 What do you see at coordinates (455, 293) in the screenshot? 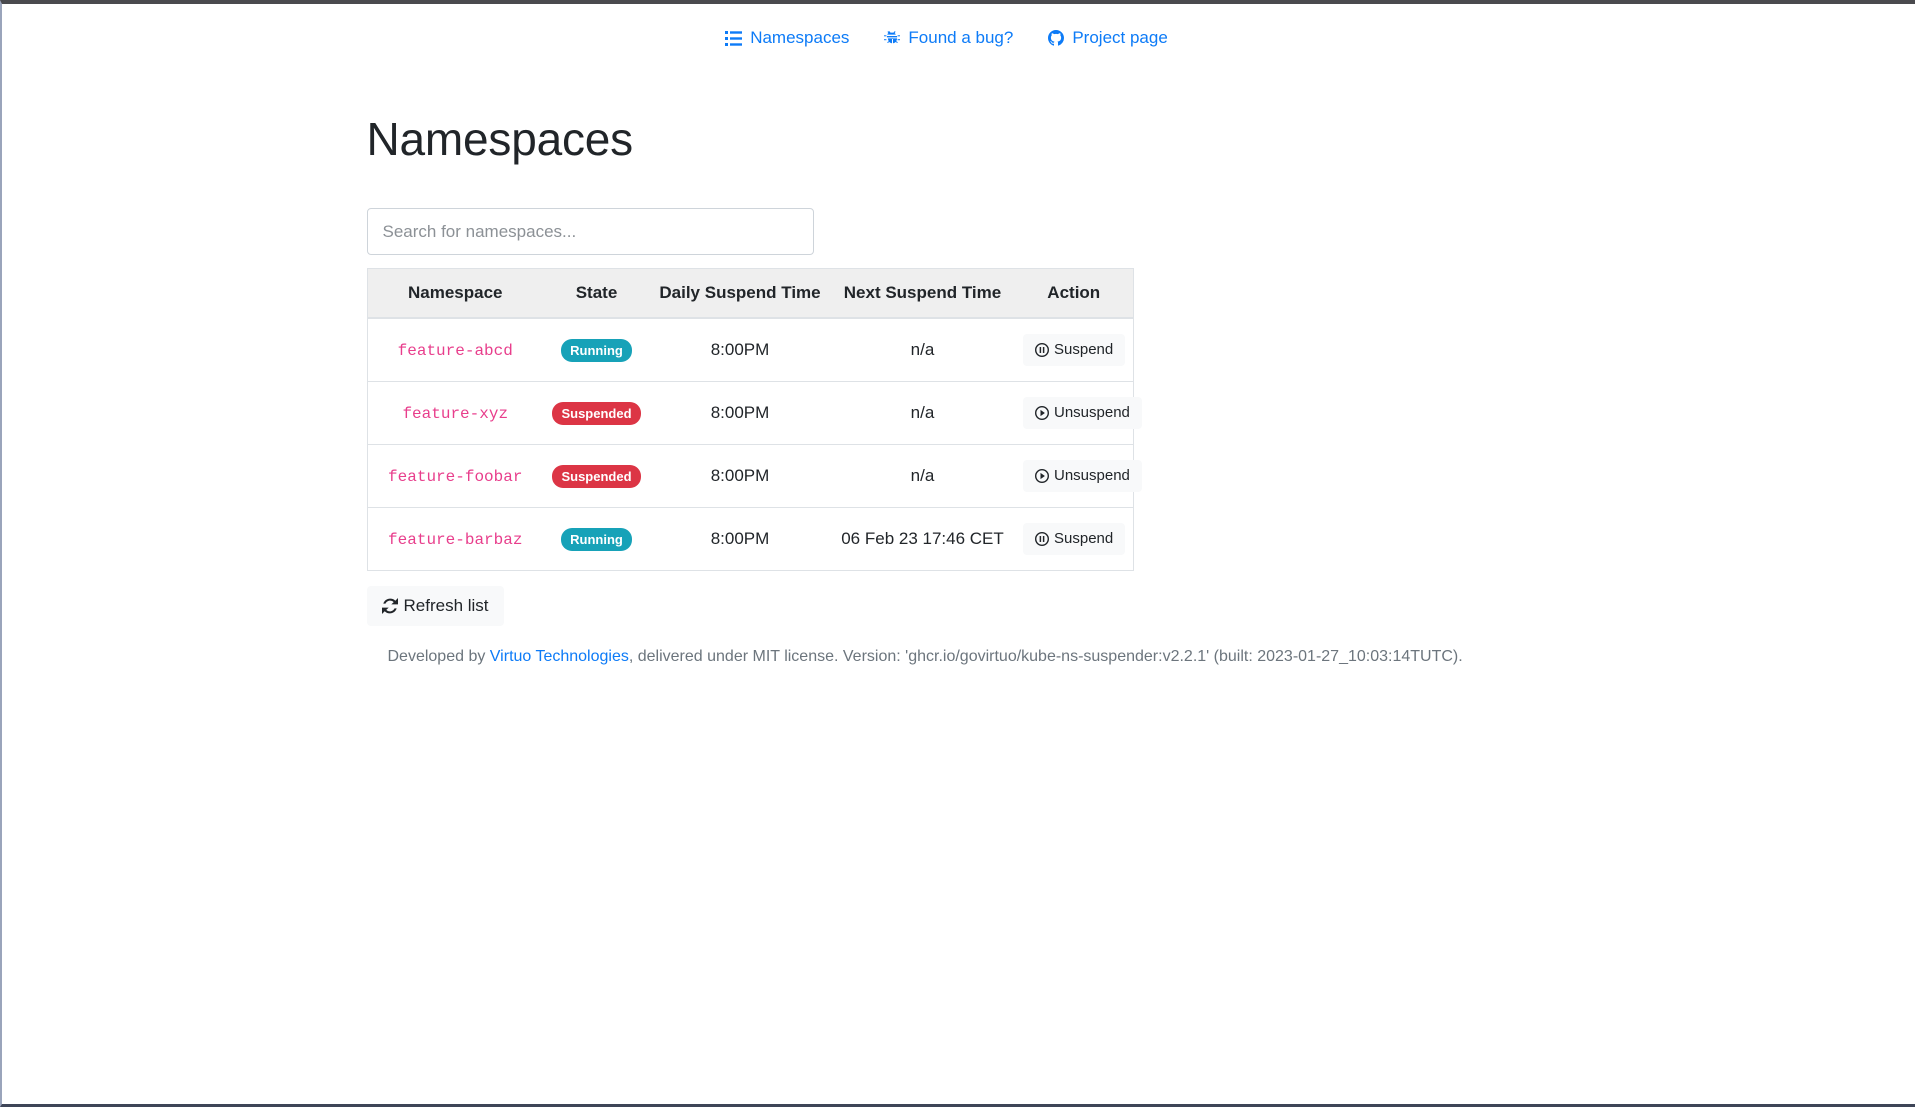
I see `column-header-namespace: Namespace` at bounding box center [455, 293].